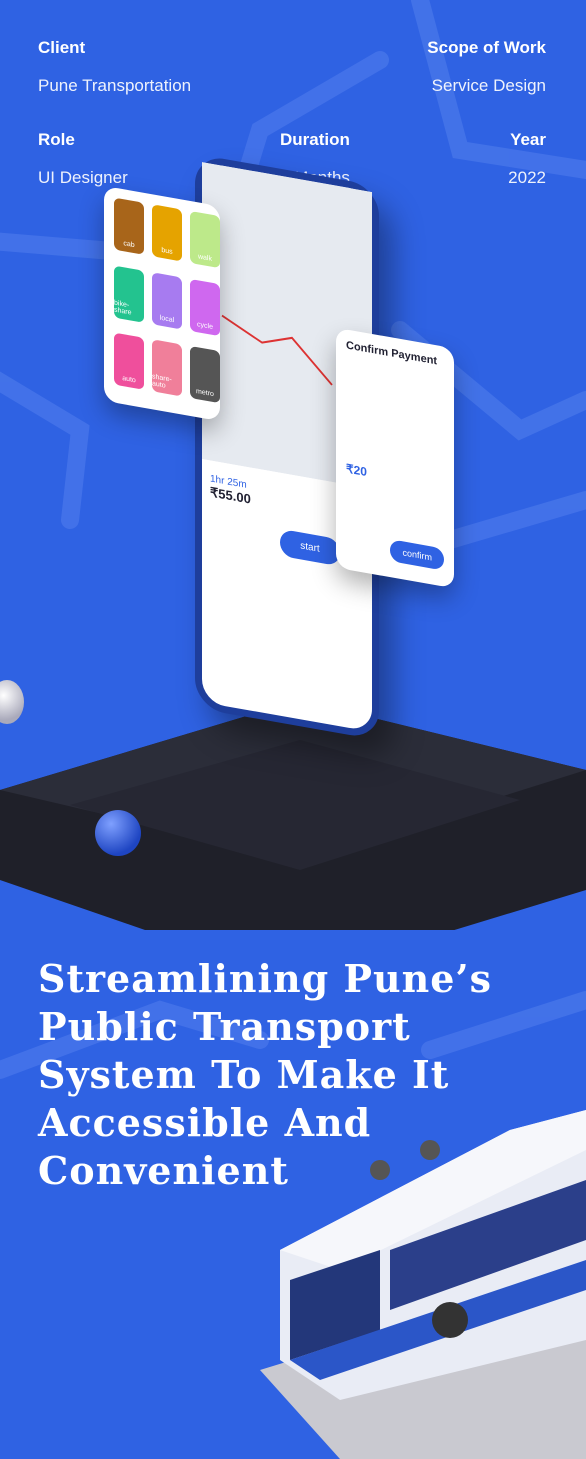 The image size is (586, 1459). Describe the element at coordinates (392, 353) in the screenshot. I see `confirm-title: Confirm Payment` at that location.